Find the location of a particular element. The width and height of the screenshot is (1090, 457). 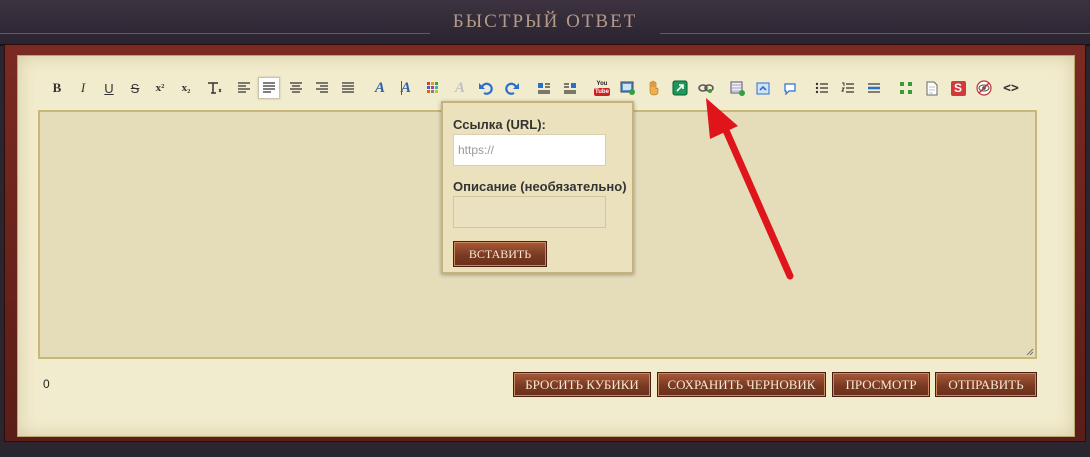

bold-button: B is located at coordinates (57, 88).